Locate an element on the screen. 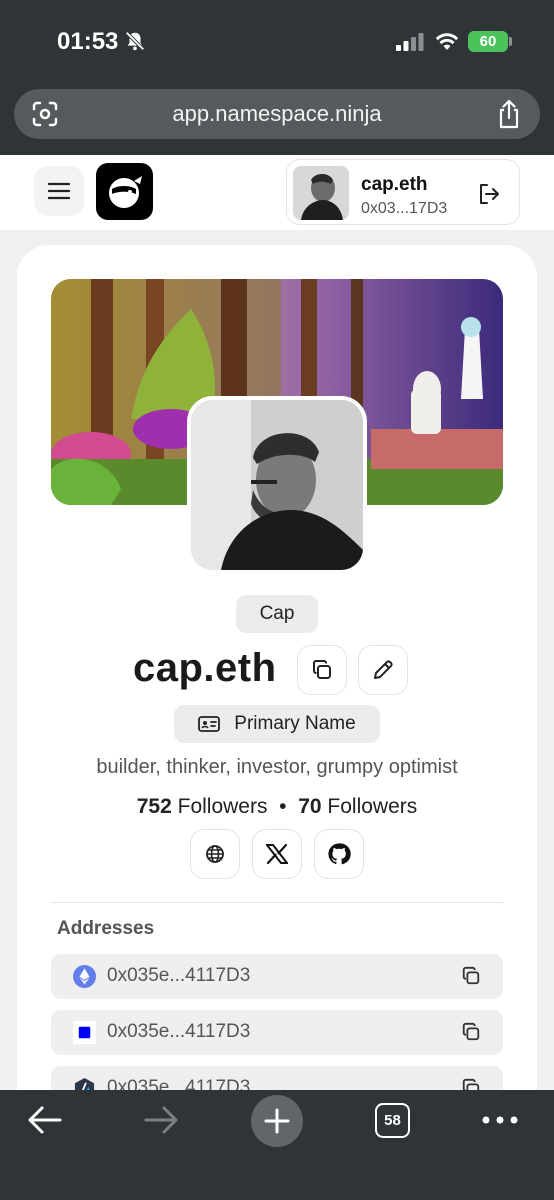 The height and width of the screenshot is (1200, 554). logout-icon is located at coordinates (489, 194).